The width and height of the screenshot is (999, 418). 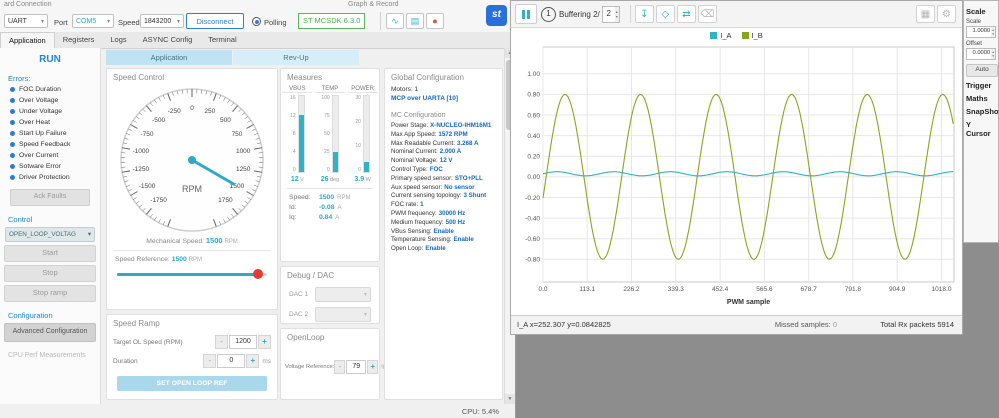 I want to click on dac1-select: ▾, so click(x=343, y=294).